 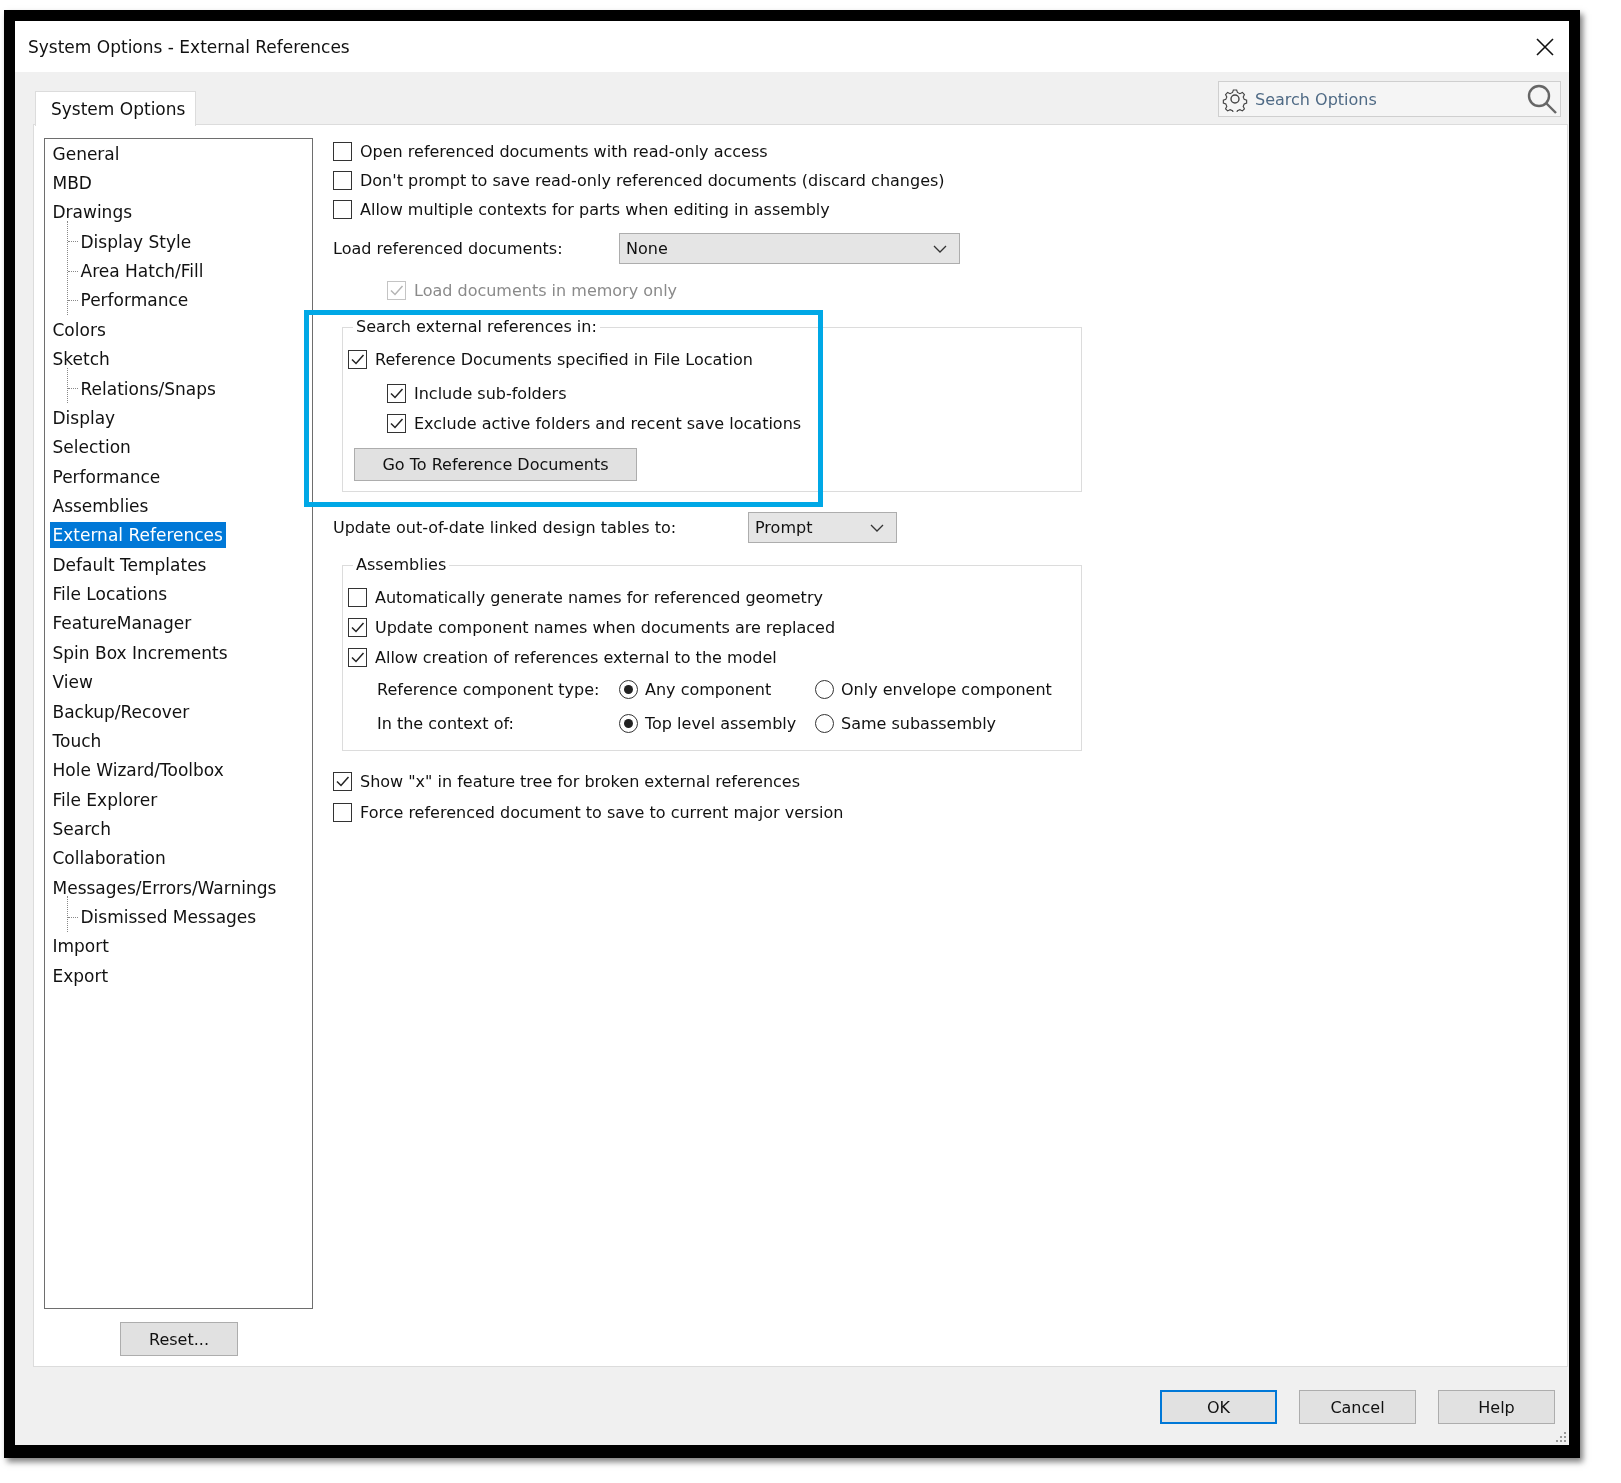 I want to click on dropdown: None, so click(x=789, y=248).